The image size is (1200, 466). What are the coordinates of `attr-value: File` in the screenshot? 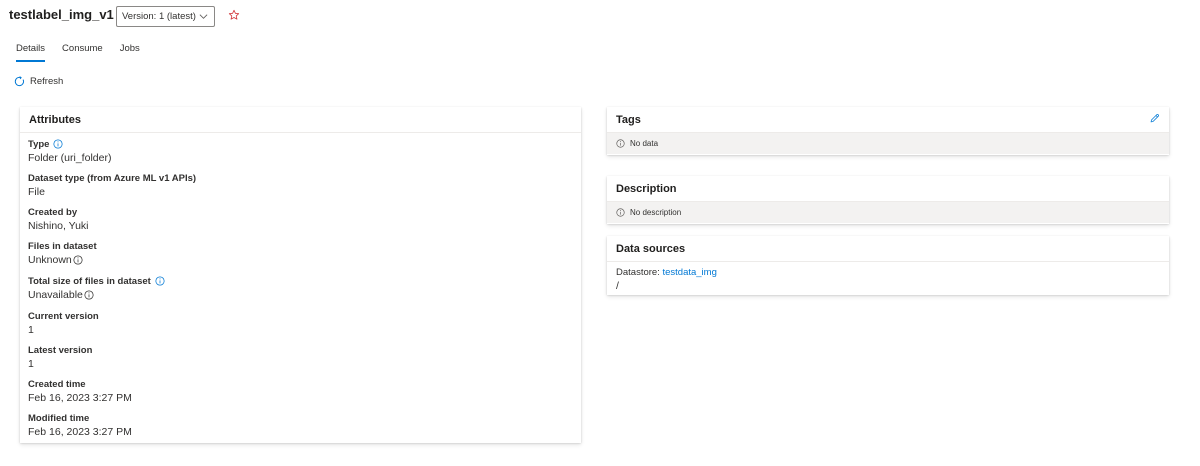 It's located at (36, 192).